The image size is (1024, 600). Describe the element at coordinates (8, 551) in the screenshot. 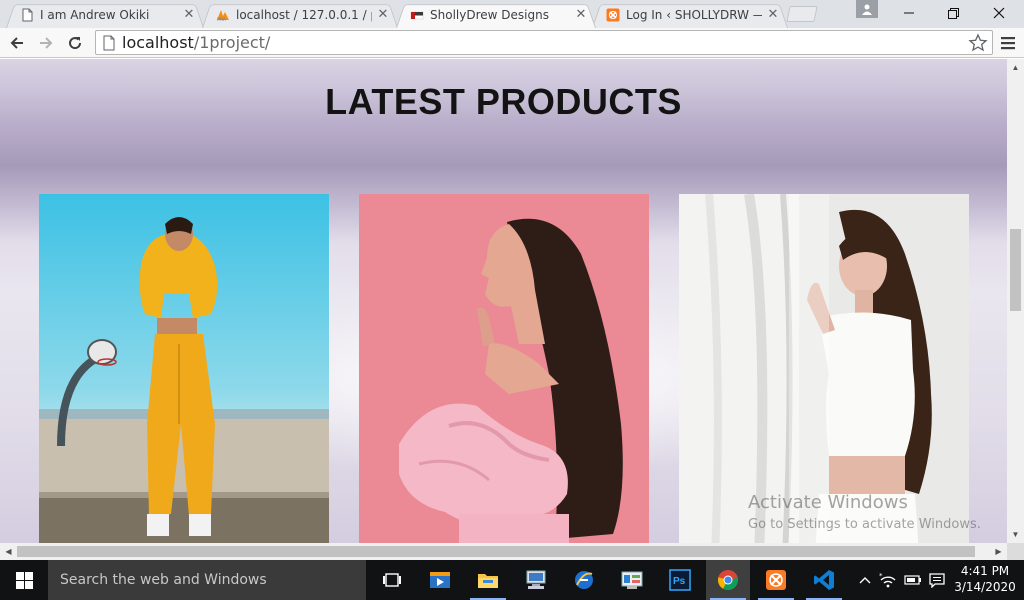

I see `scroll-left-arrow-icon: ◀` at that location.